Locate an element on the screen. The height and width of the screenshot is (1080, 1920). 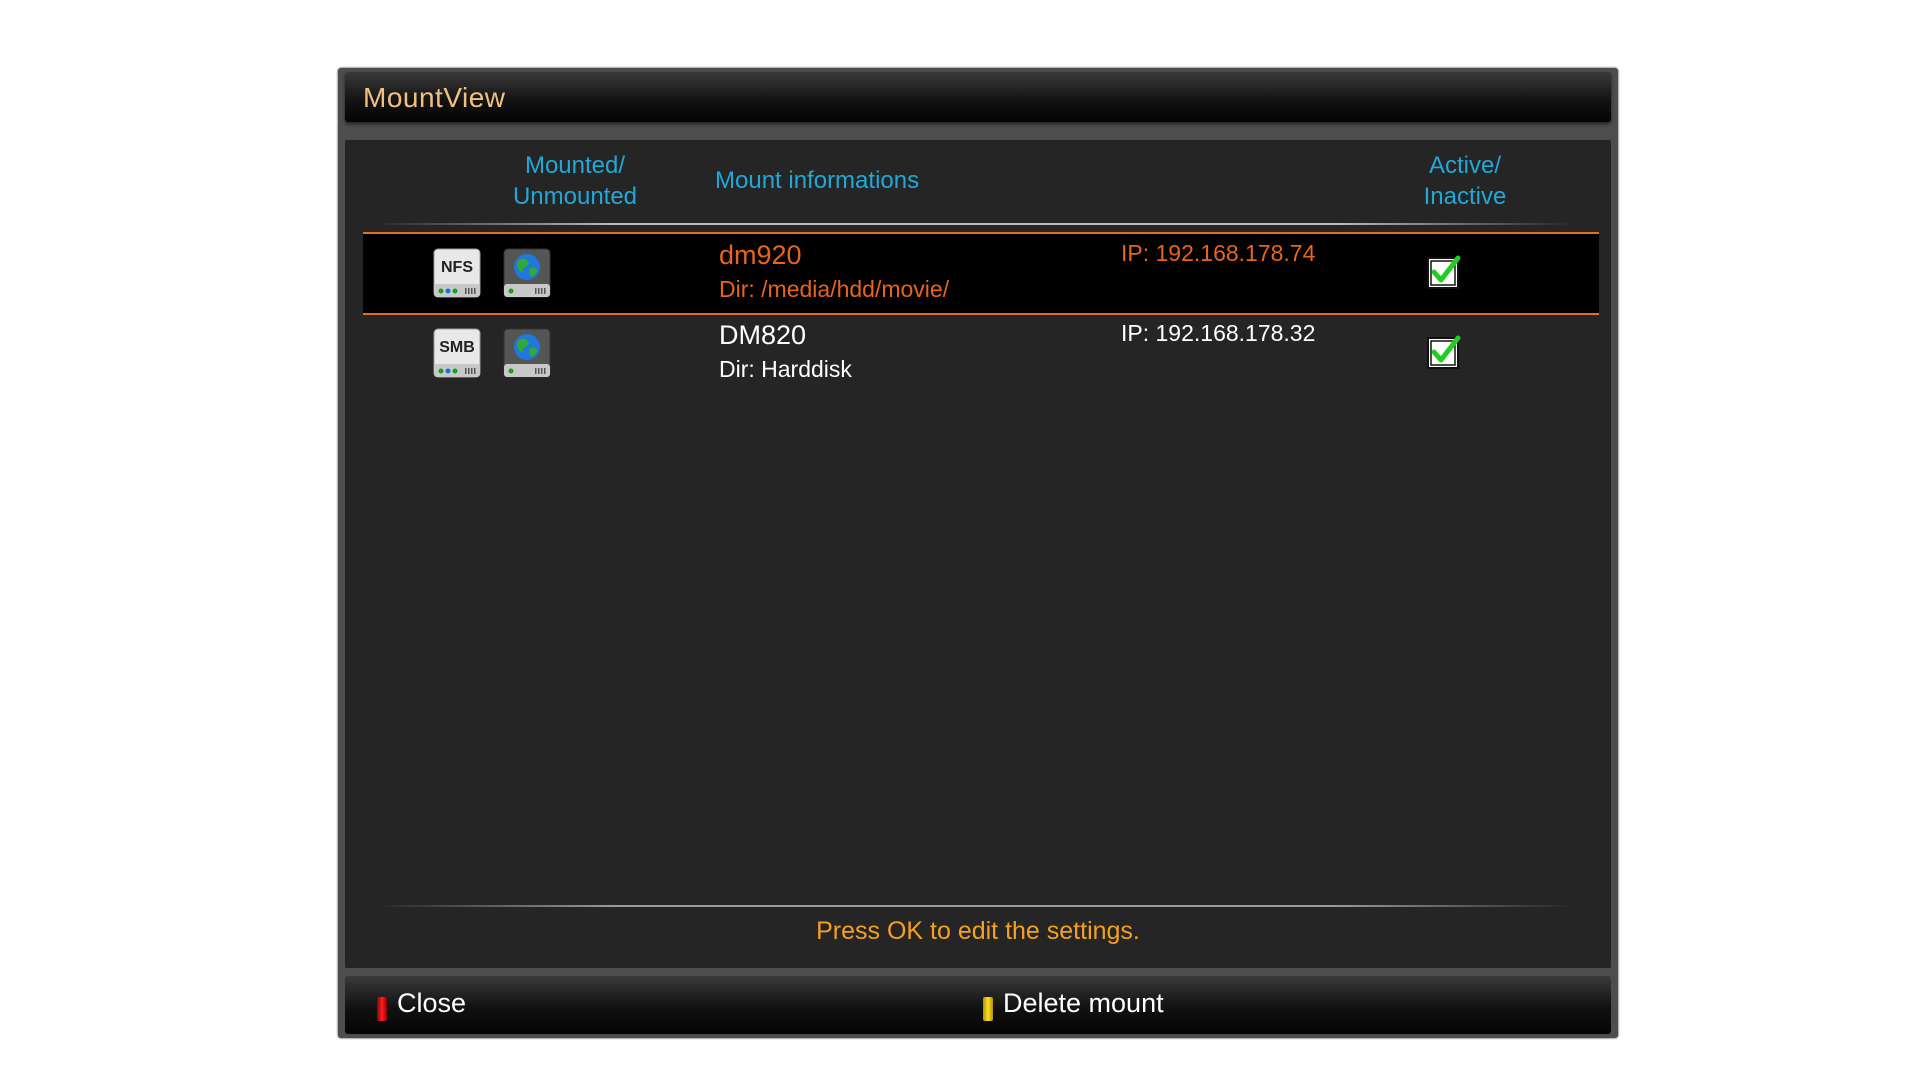
delete-mount-button: Delete mount is located at coordinates (1083, 1003).